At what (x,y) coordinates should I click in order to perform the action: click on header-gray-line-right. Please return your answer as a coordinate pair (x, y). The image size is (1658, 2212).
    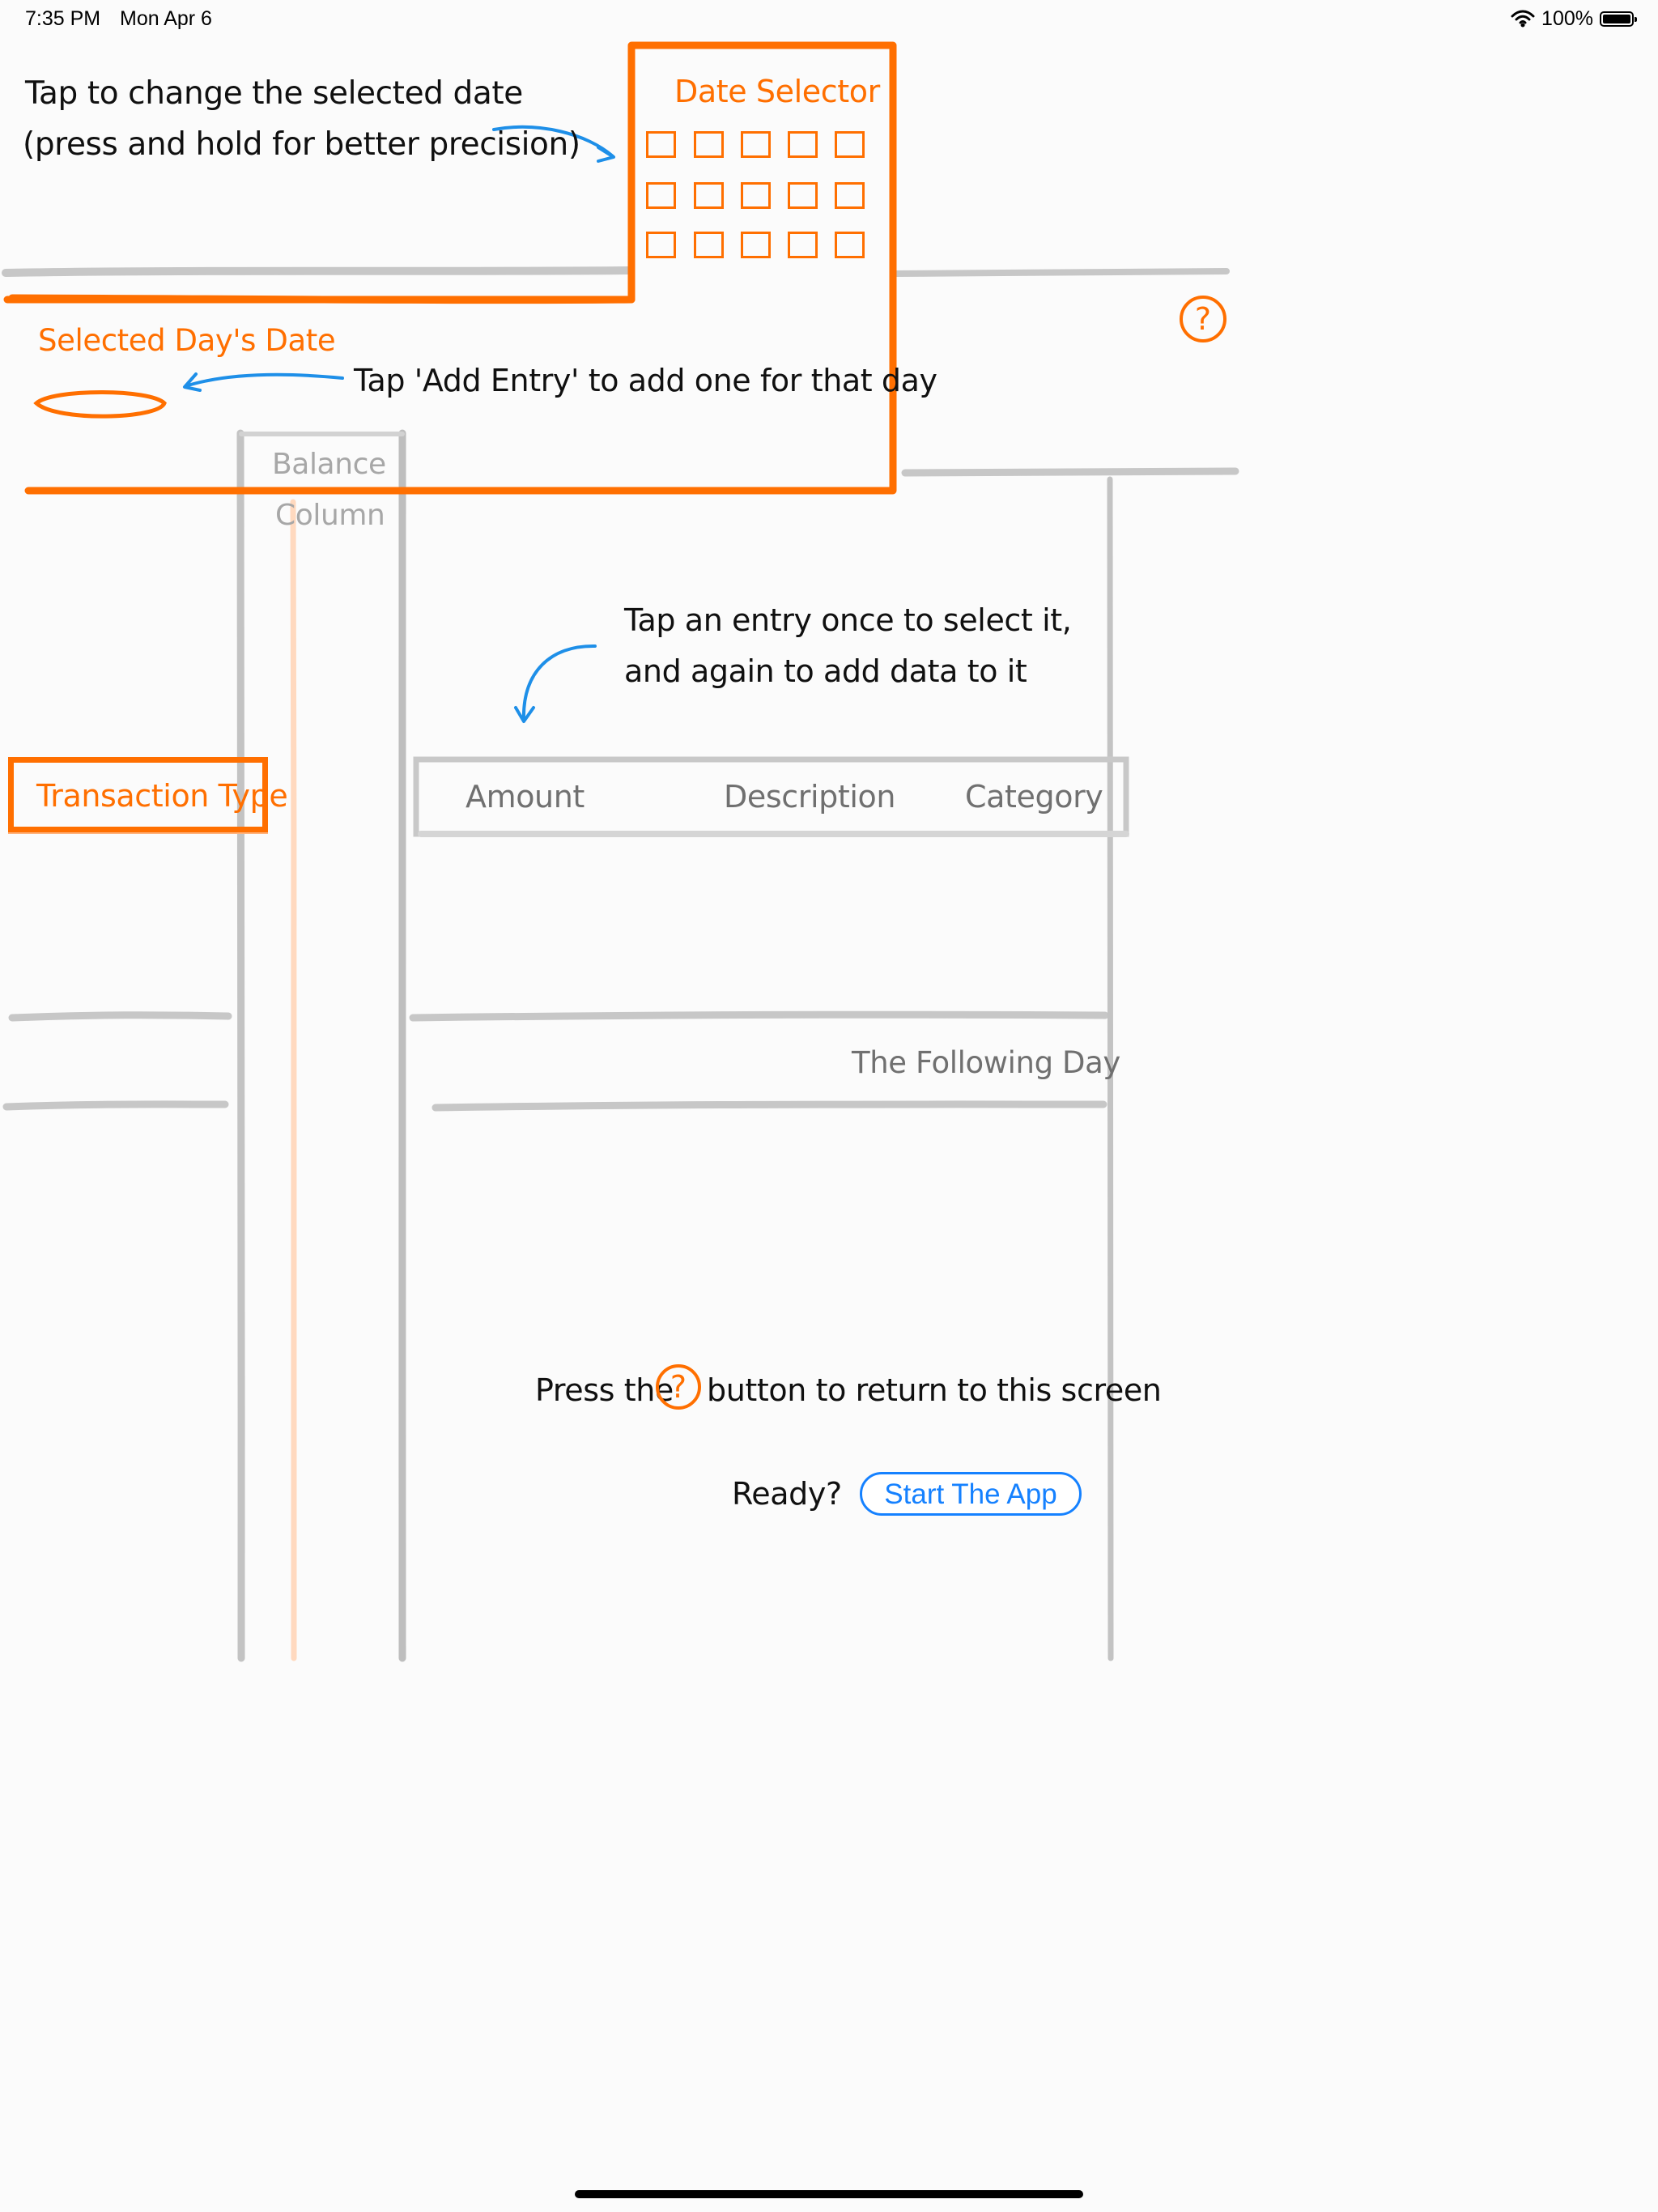
    Looking at the image, I should click on (1070, 472).